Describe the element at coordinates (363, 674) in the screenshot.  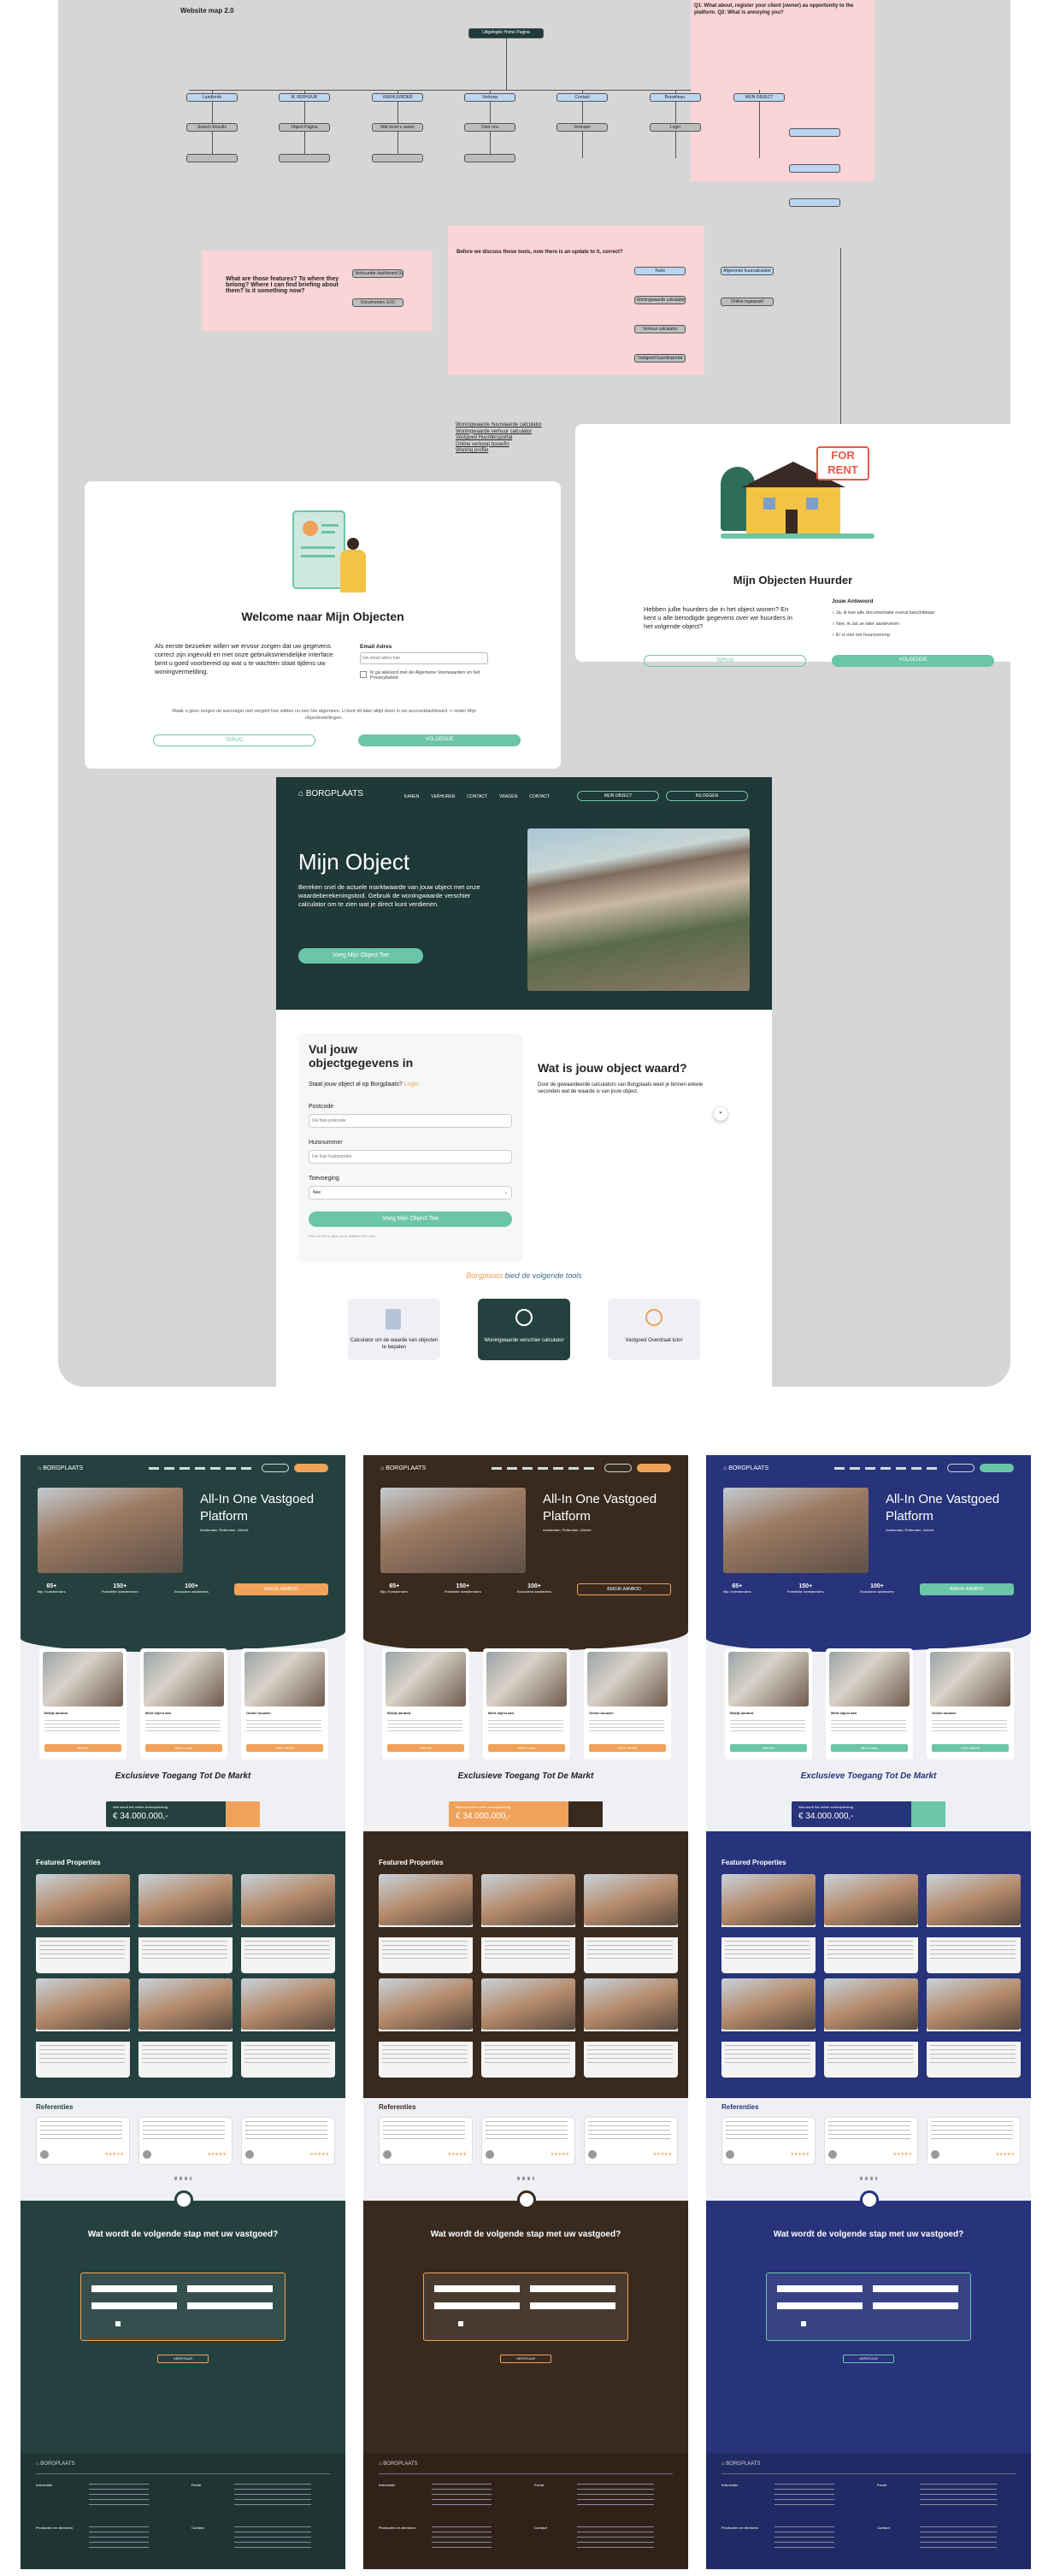
I see `terms-checkbox` at that location.